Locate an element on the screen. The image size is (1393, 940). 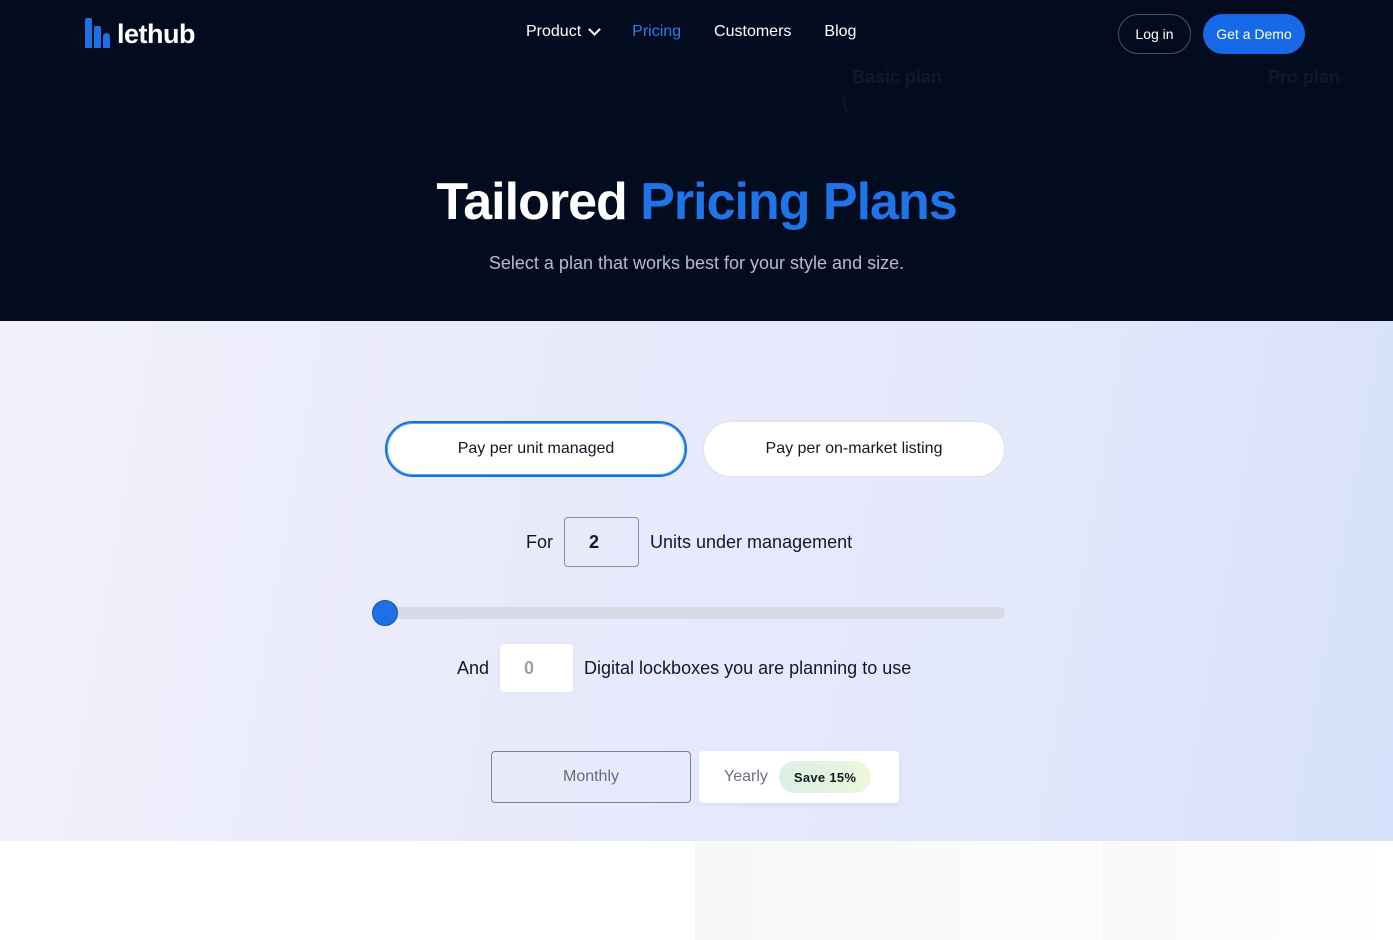
nav-item-product: Product is located at coordinates (564, 32).